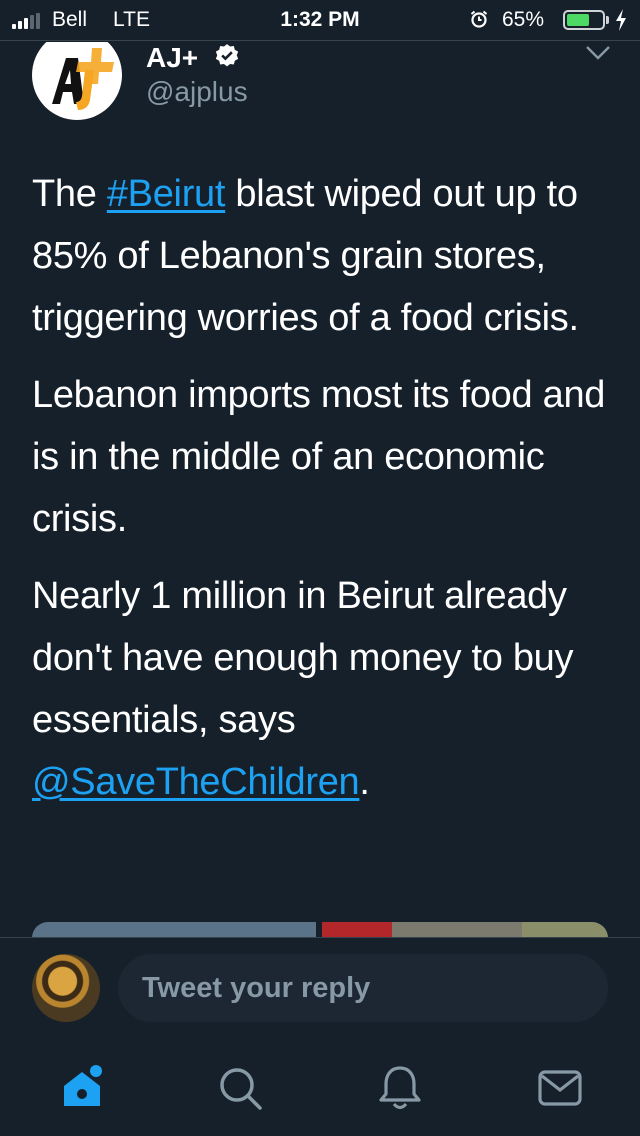 The height and width of the screenshot is (1136, 640). Describe the element at coordinates (172, 58) in the screenshot. I see `author-display-name: AJ+` at that location.